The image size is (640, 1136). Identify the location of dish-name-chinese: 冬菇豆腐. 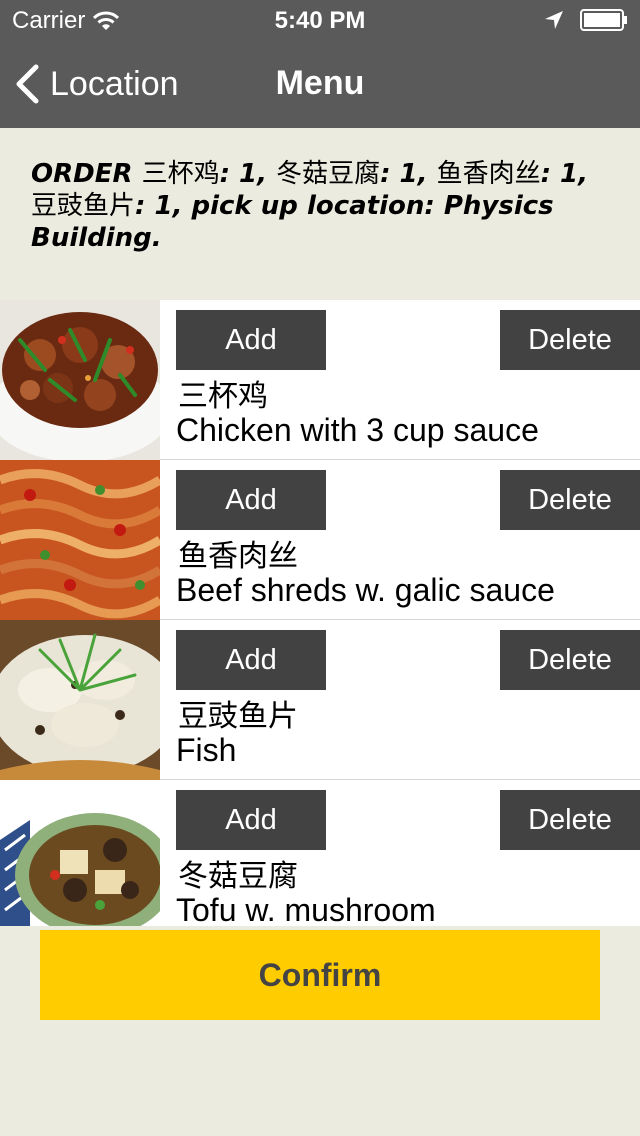
(238, 876).